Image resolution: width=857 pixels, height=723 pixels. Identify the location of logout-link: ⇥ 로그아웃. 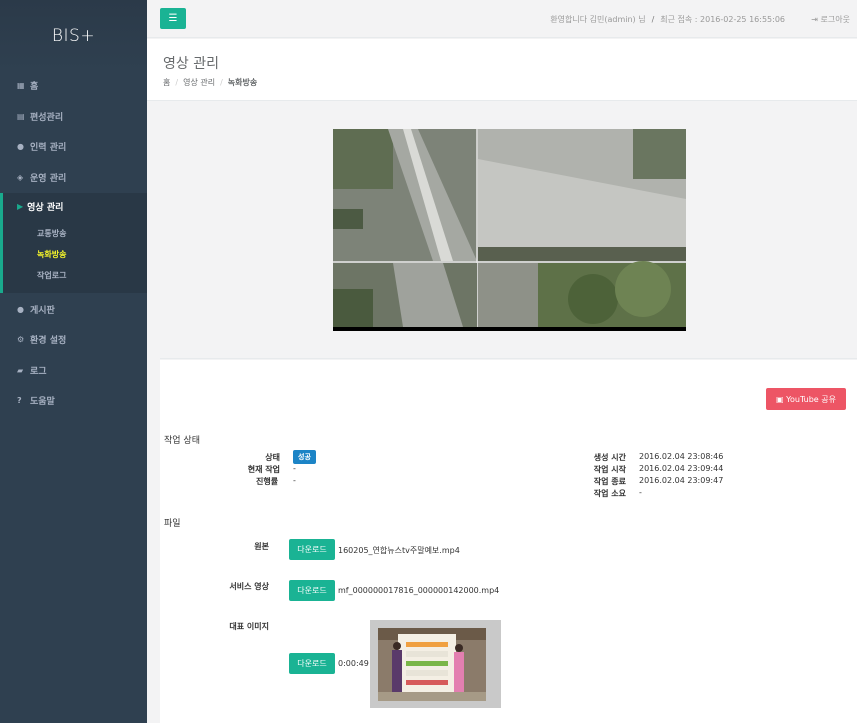
(830, 19).